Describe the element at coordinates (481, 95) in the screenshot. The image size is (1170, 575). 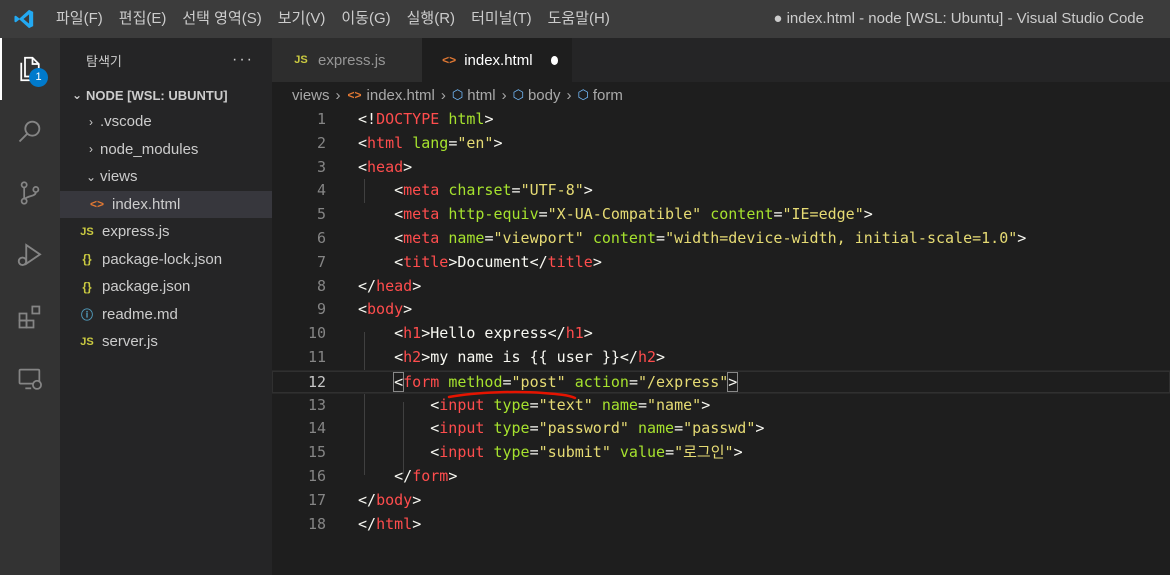
I see `breadcrumb-item: html` at that location.